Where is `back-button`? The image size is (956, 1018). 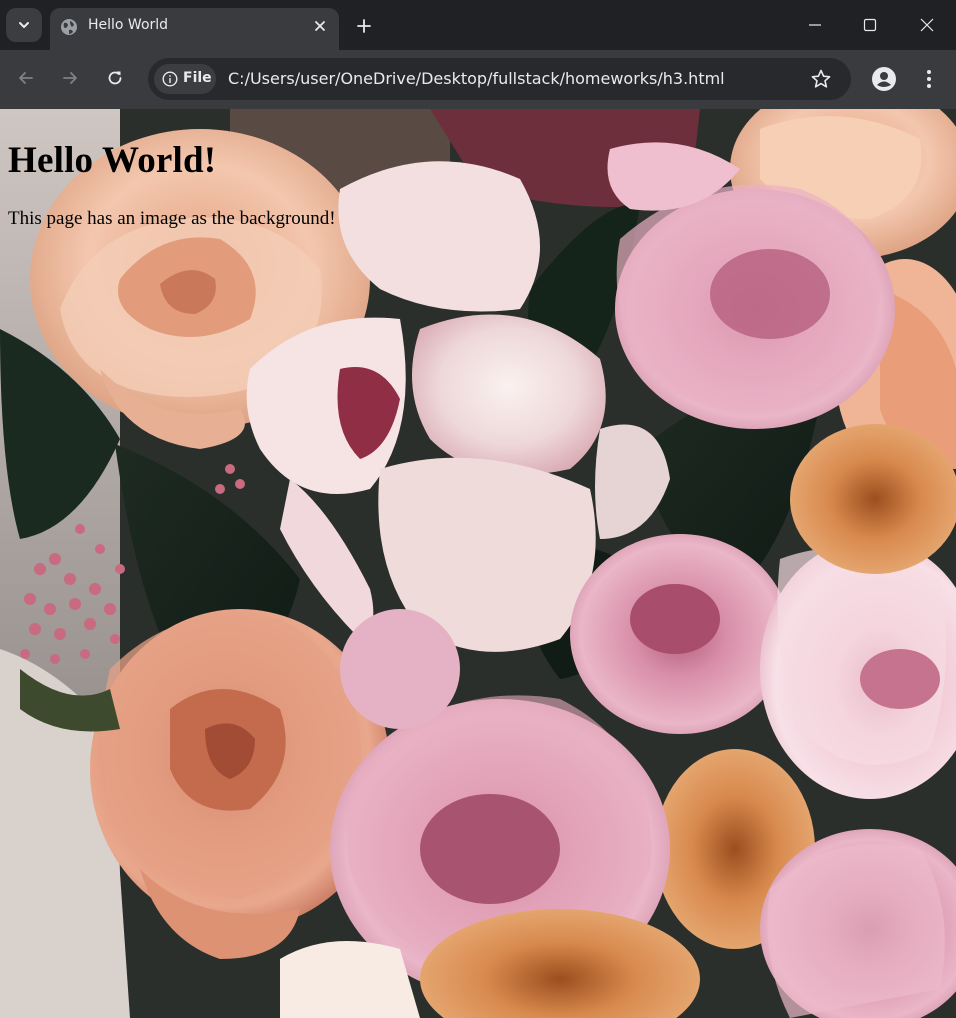 back-button is located at coordinates (26, 78).